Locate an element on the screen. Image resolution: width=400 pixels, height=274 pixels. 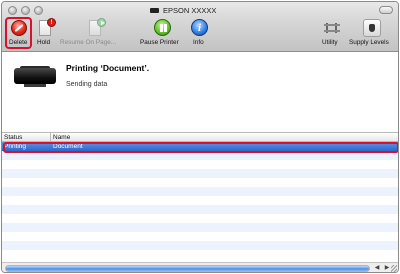
window-title-text: EPSON XXXXX is located at coordinates (190, 10).